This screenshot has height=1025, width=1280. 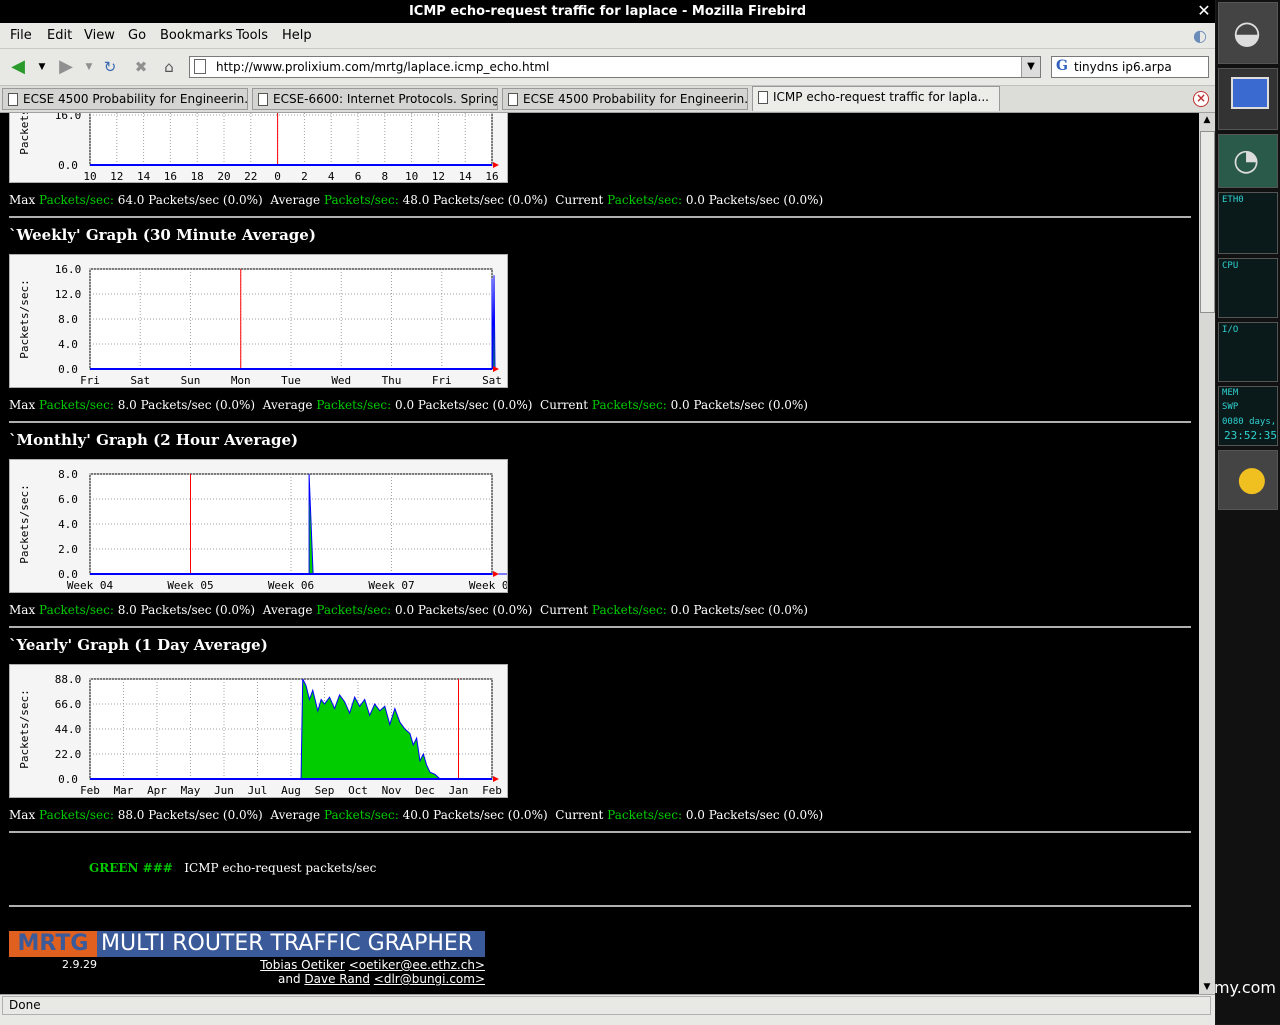 What do you see at coordinates (325, 790) in the screenshot?
I see `x-tick-label: Sep` at bounding box center [325, 790].